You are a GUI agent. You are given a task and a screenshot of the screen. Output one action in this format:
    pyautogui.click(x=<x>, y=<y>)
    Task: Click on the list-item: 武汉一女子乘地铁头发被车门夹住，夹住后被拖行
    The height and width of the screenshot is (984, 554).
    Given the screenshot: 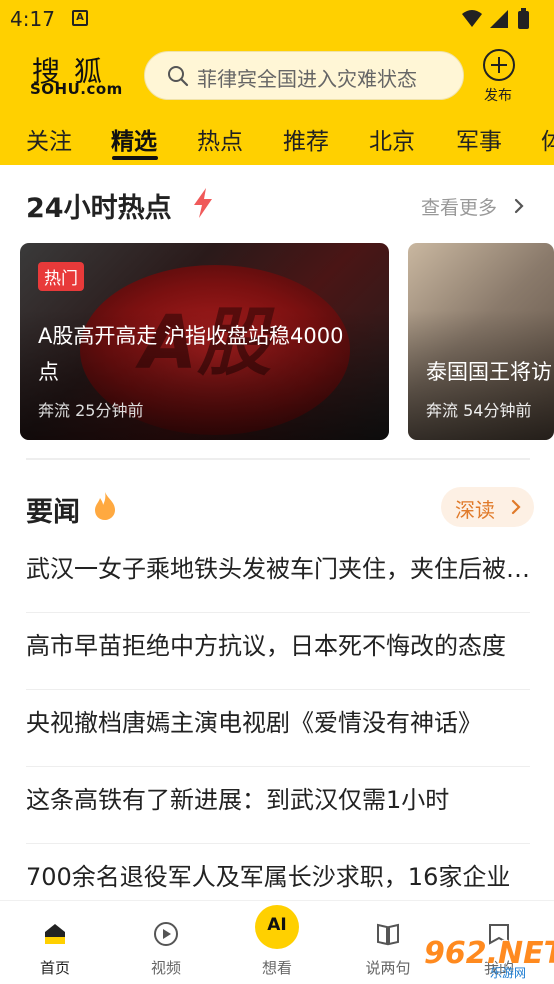 What is the action you would take?
    pyautogui.click(x=278, y=574)
    